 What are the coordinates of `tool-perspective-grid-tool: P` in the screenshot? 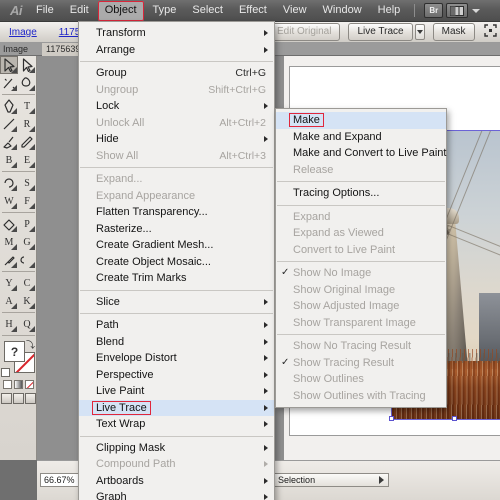 It's located at (27, 224).